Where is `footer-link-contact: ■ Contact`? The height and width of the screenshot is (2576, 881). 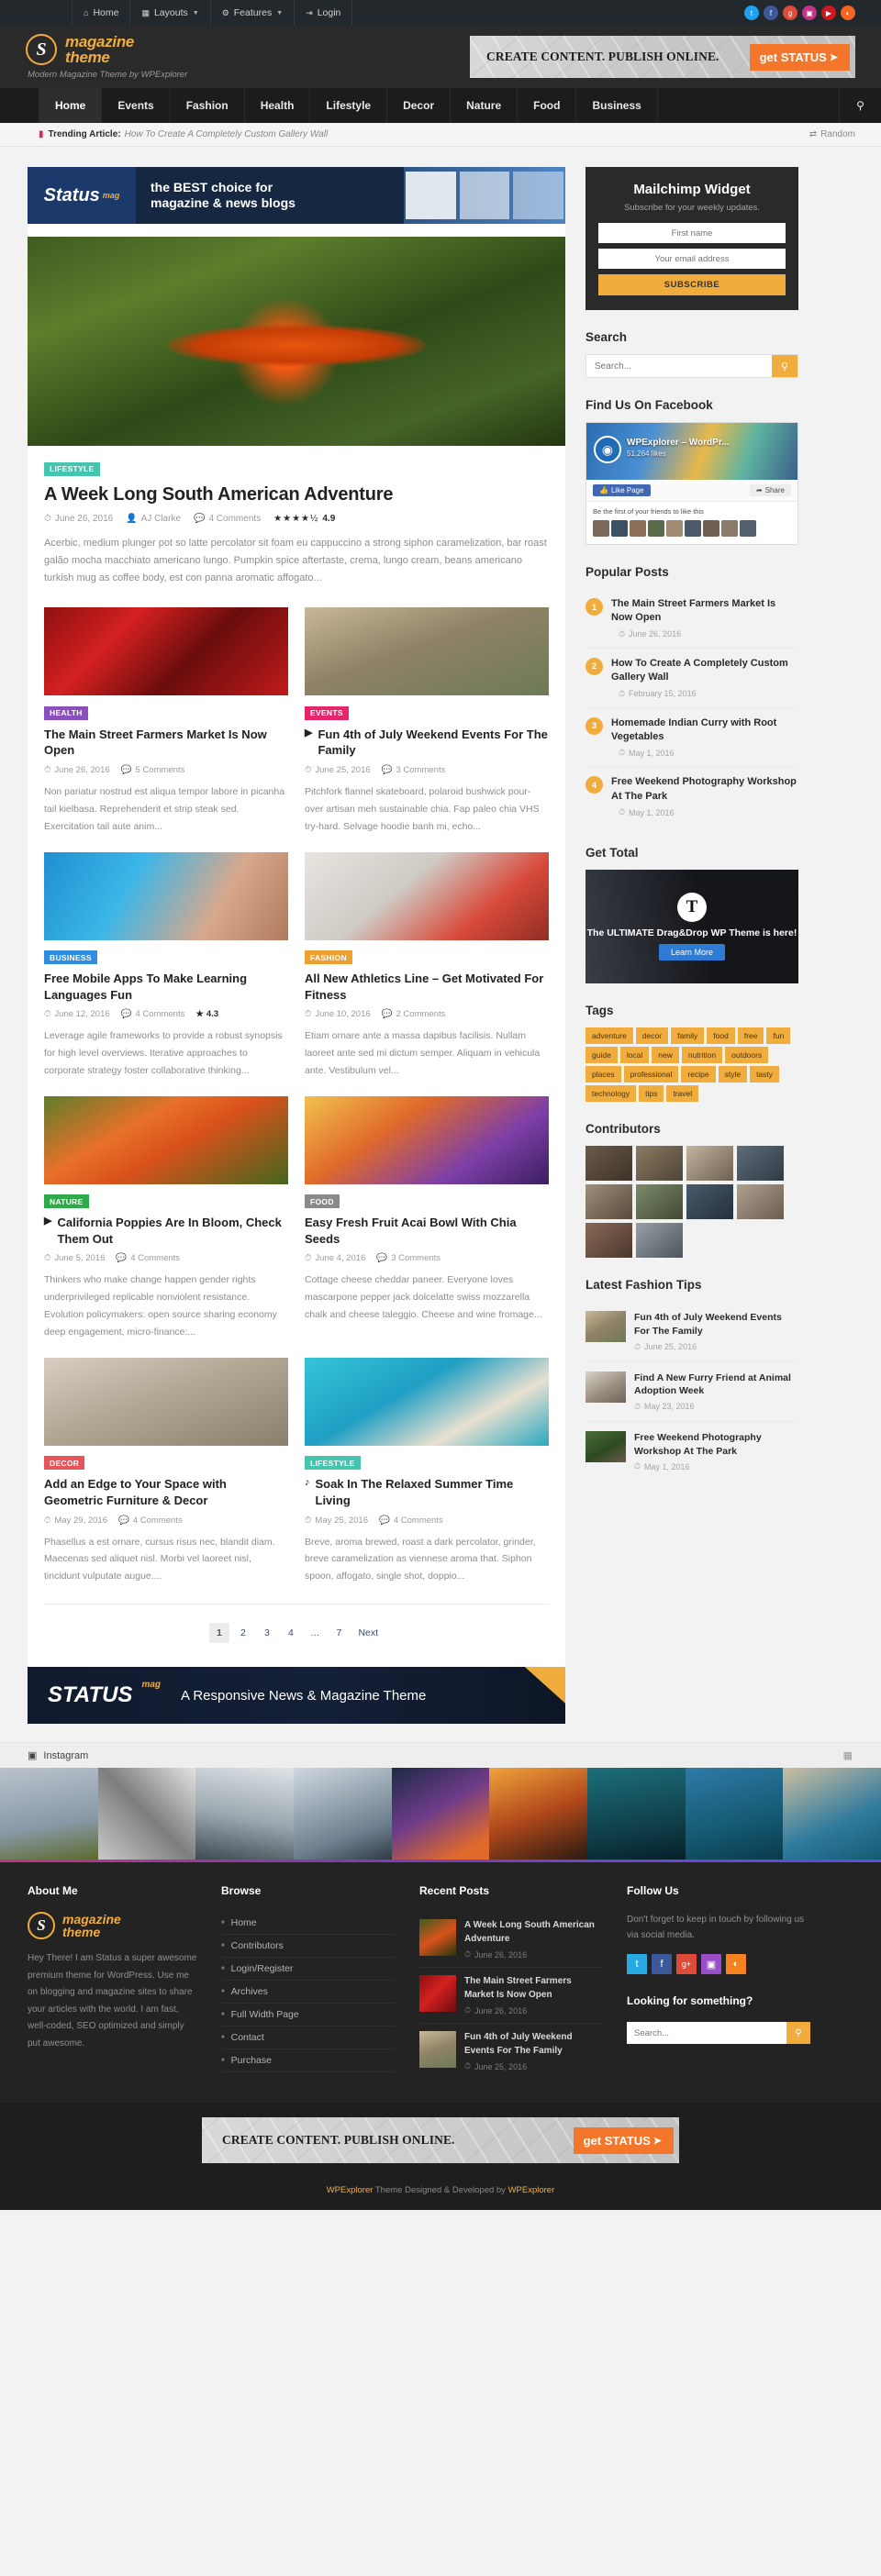 footer-link-contact: ■ Contact is located at coordinates (308, 2038).